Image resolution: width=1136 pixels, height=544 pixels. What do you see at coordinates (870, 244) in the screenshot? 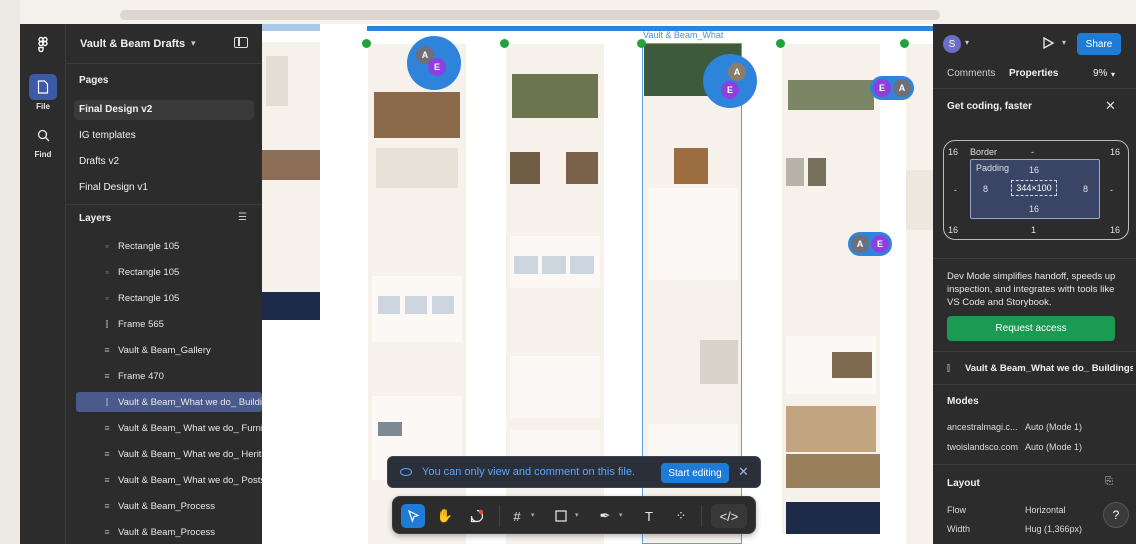
I see `collaborator-avatars: A E` at bounding box center [870, 244].